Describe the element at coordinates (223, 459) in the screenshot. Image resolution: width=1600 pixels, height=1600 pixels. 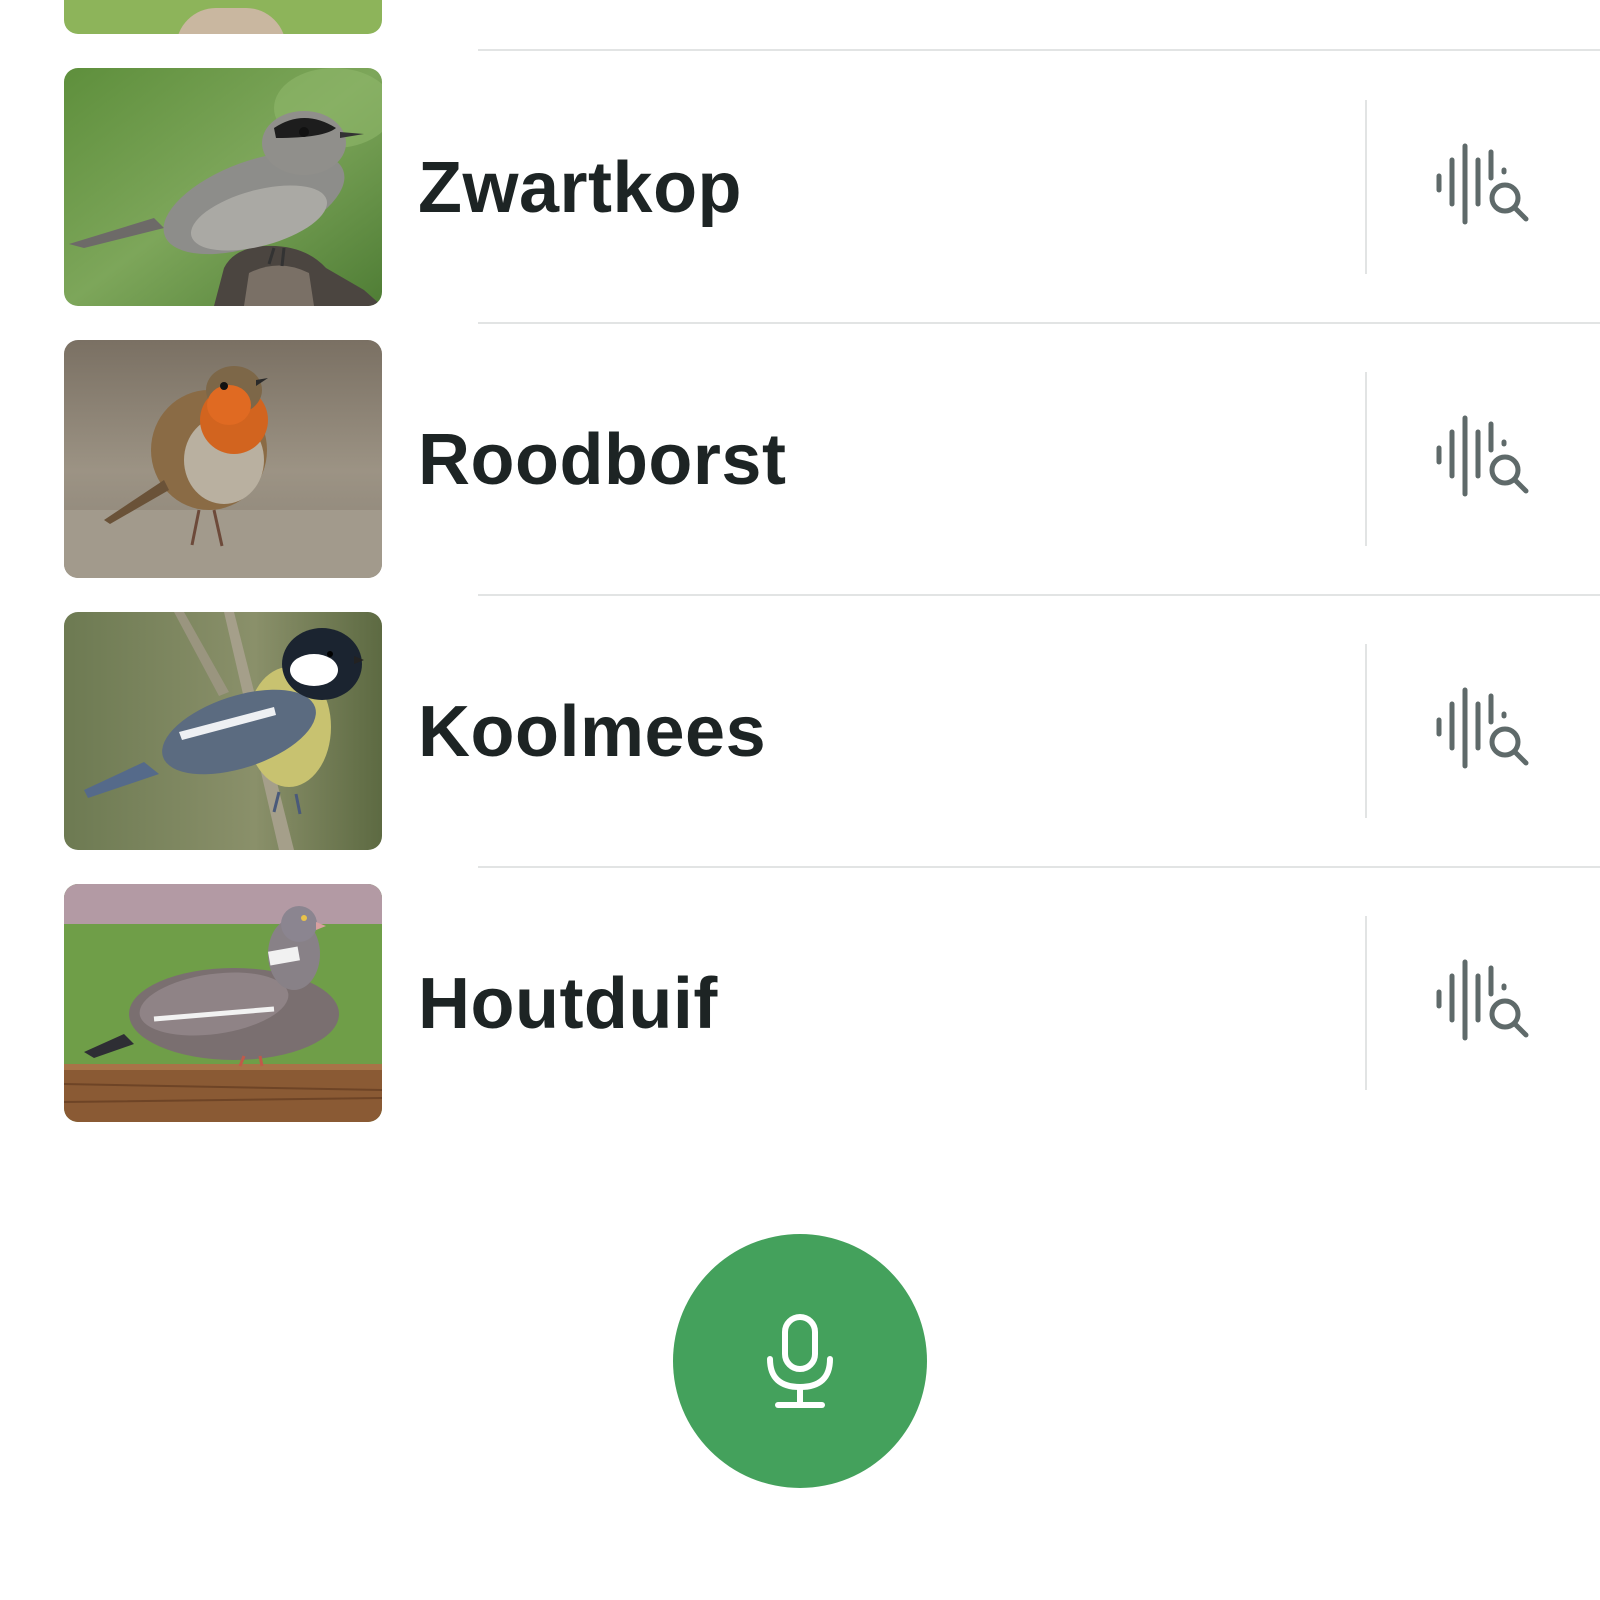
I see `robin-photo` at that location.